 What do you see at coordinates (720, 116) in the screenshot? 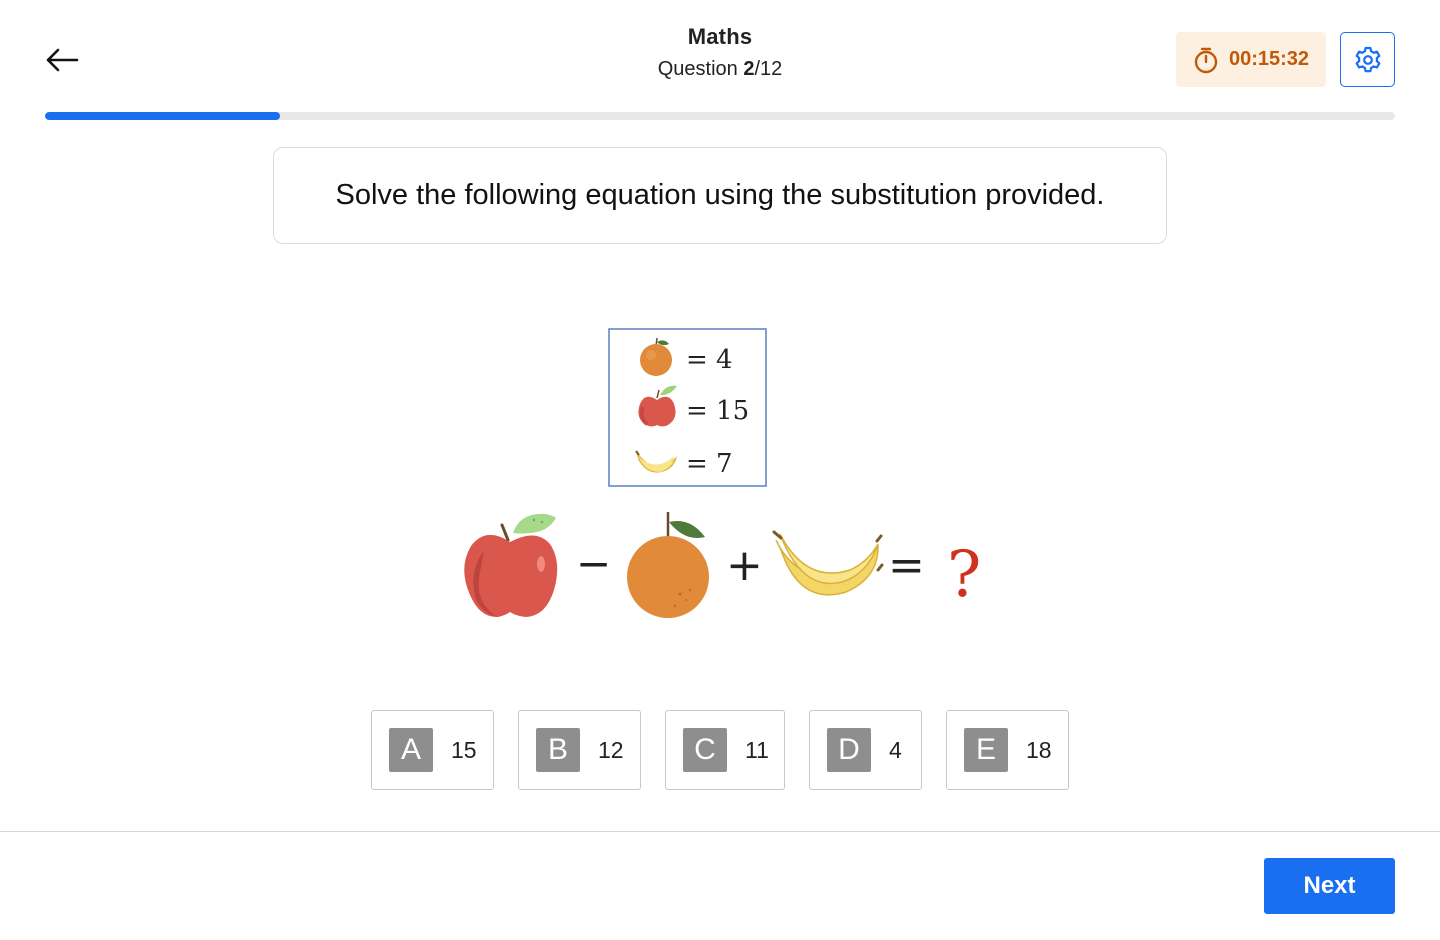
I see `progress-bar` at bounding box center [720, 116].